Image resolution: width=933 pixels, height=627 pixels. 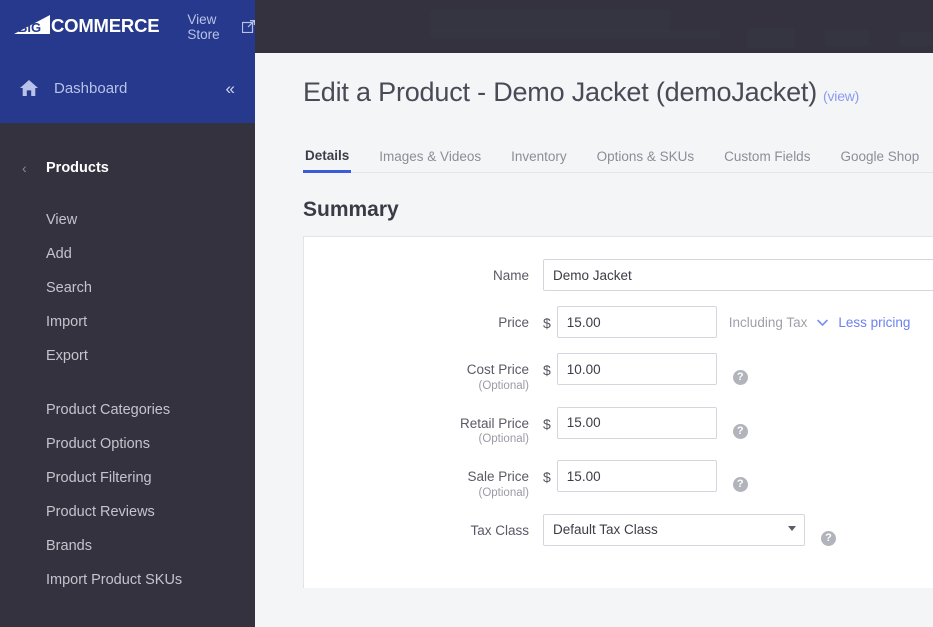 What do you see at coordinates (29, 88) in the screenshot?
I see `home-icon` at bounding box center [29, 88].